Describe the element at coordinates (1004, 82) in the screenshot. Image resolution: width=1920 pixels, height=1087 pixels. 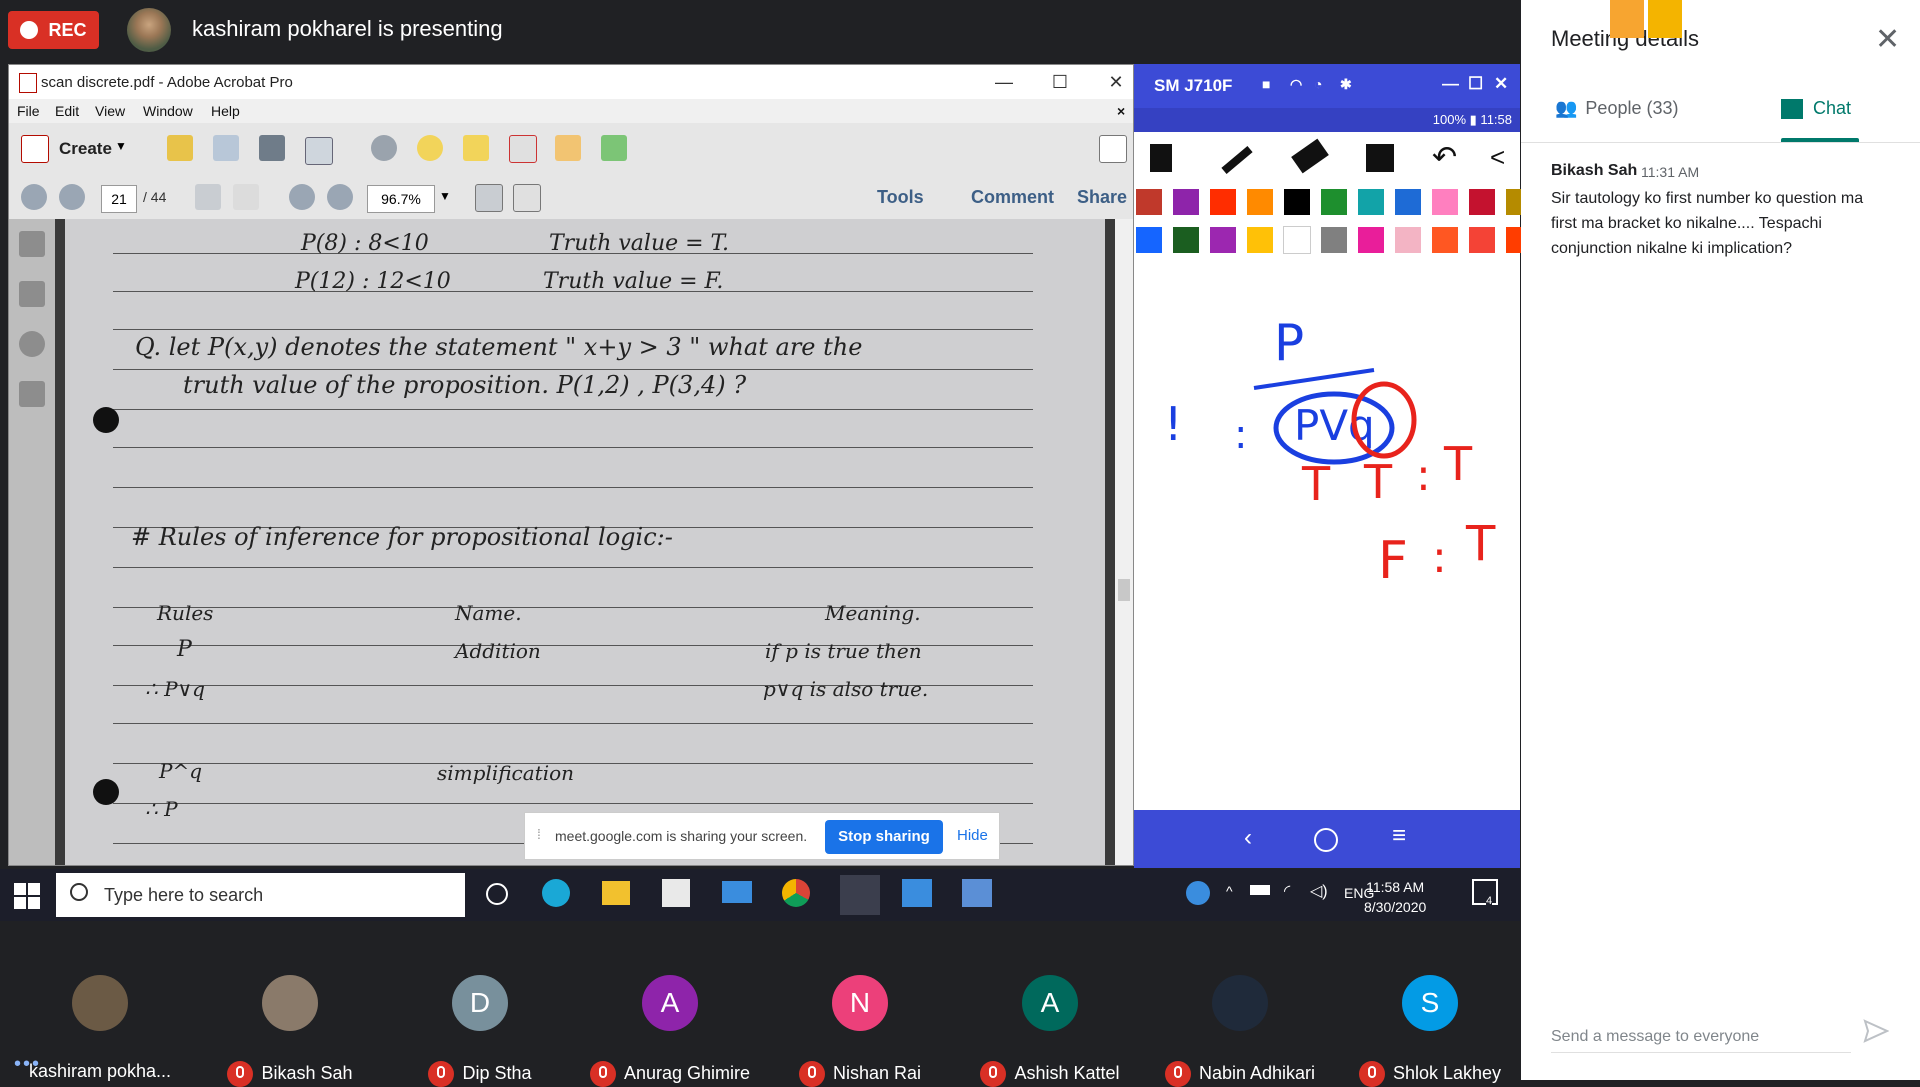
I see `minimize-button: —` at that location.